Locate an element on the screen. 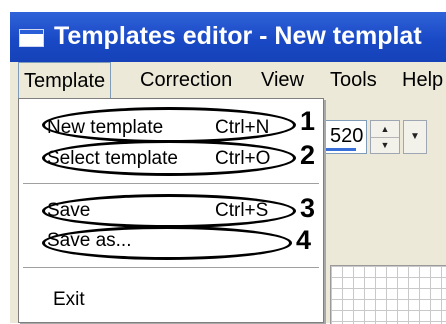  spin-buttons: ▲ ▼ is located at coordinates (385, 137).